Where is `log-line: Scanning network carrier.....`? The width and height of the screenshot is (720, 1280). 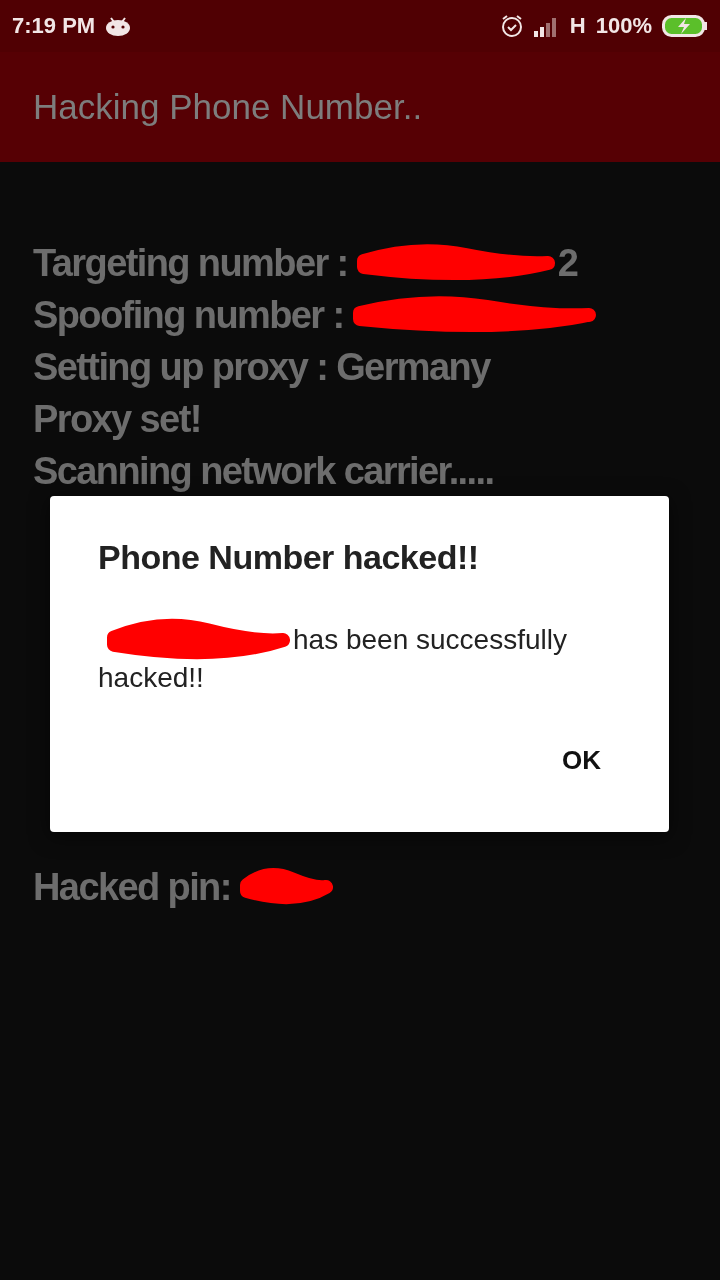 log-line: Scanning network carrier..... is located at coordinates (263, 471).